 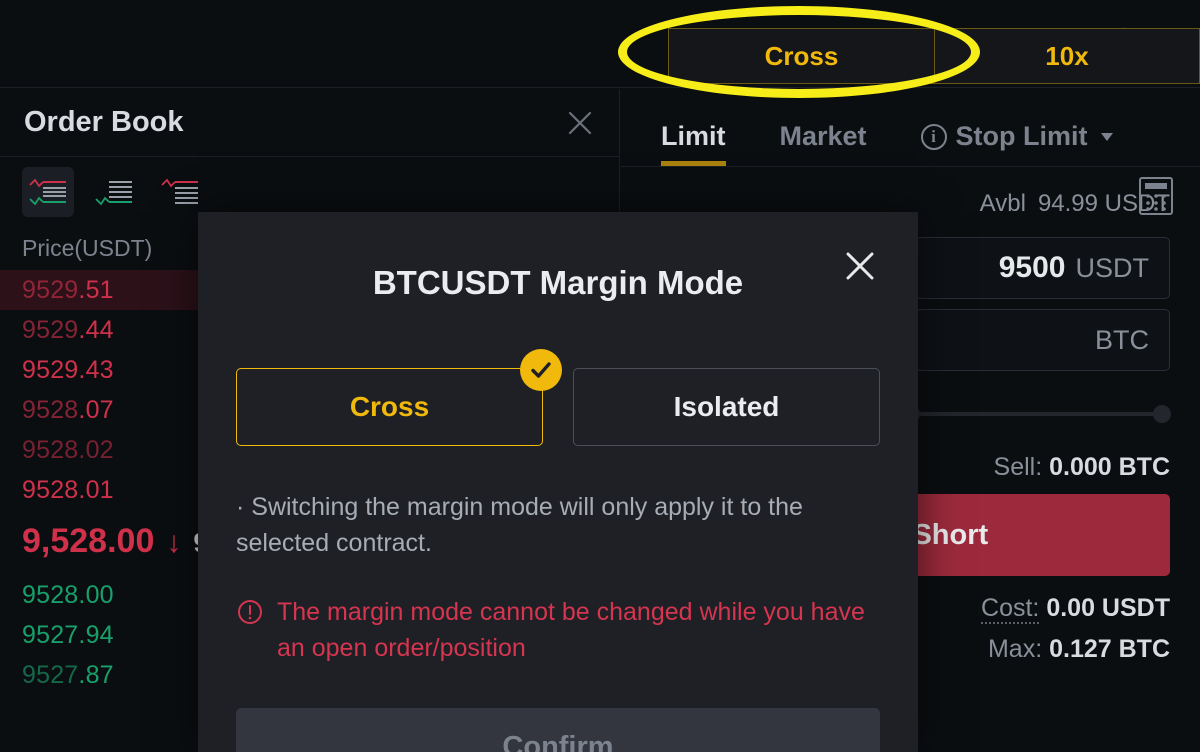 I want to click on bid-price-int: 9528, so click(x=50, y=594).